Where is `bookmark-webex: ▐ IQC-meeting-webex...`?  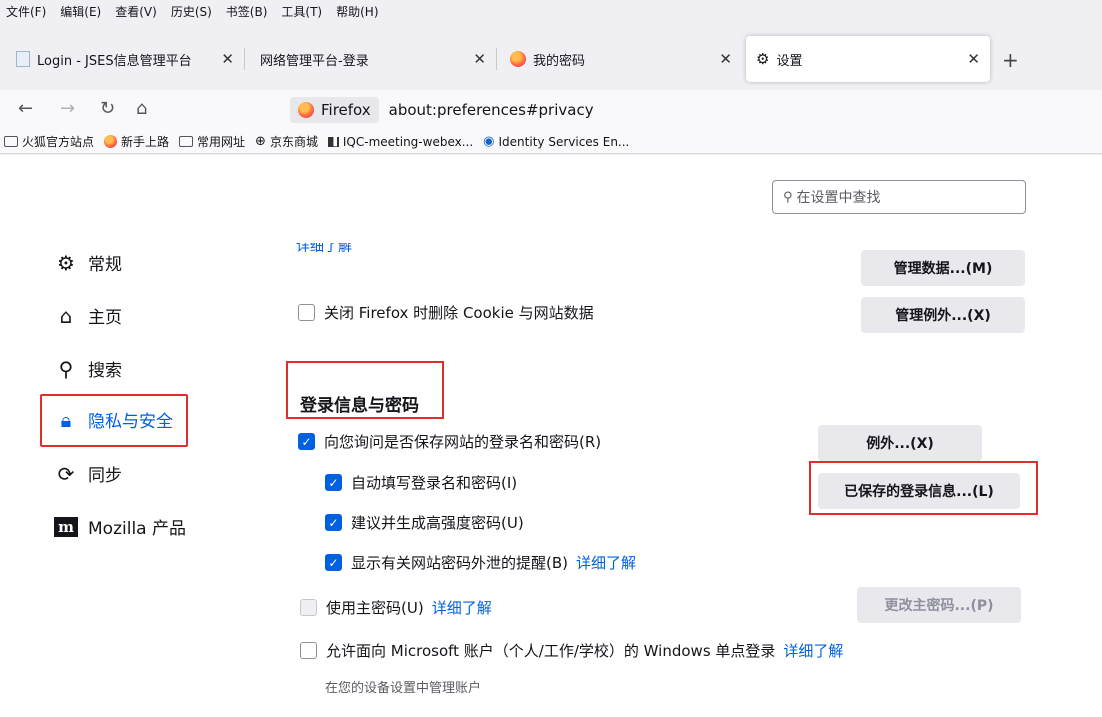 bookmark-webex: ▐ IQC-meeting-webex... is located at coordinates (400, 141).